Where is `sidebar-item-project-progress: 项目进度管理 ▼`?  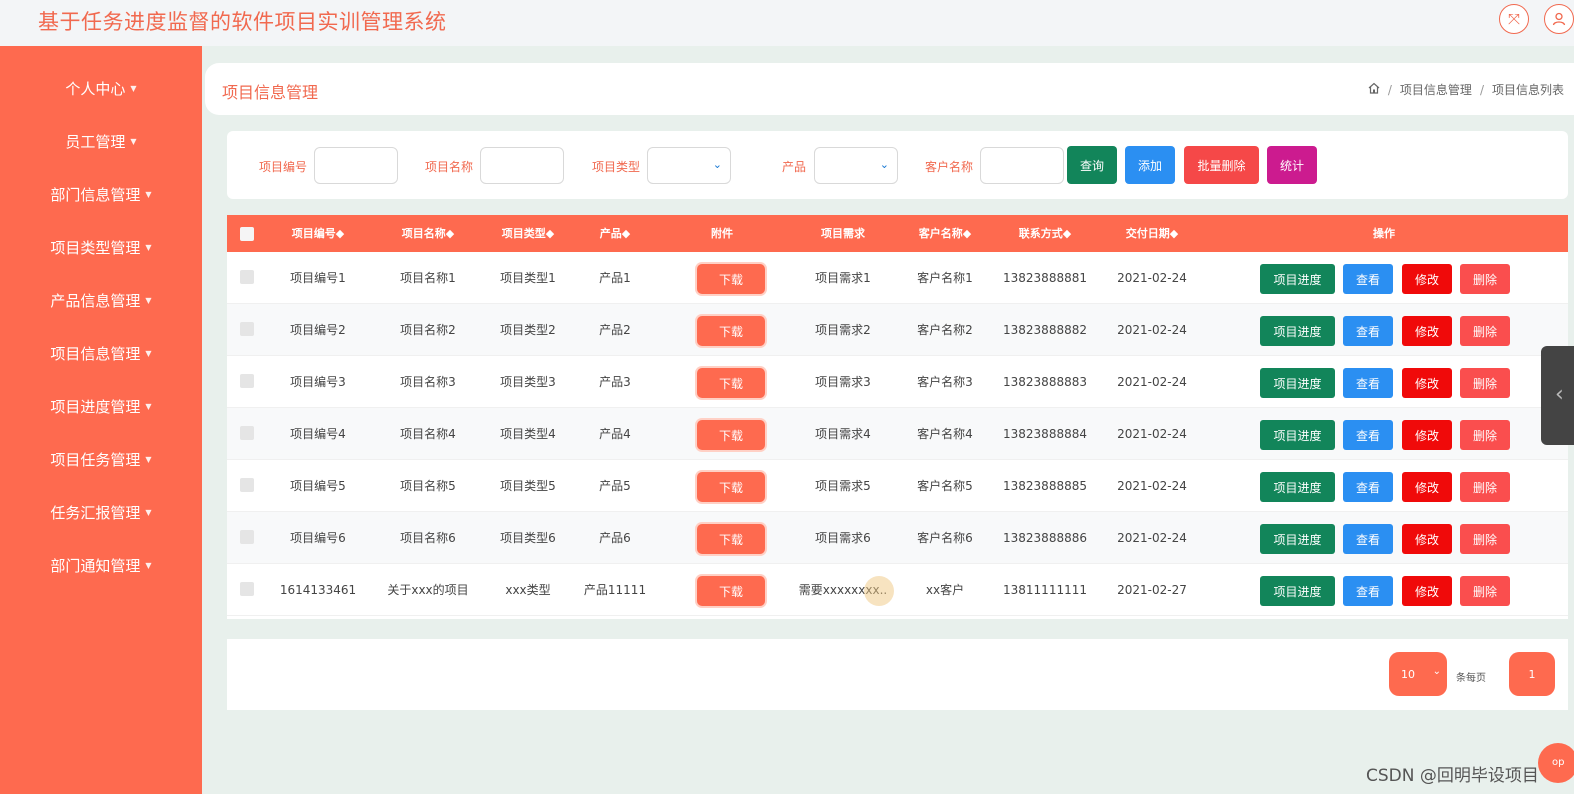 sidebar-item-project-progress: 项目进度管理 ▼ is located at coordinates (101, 406).